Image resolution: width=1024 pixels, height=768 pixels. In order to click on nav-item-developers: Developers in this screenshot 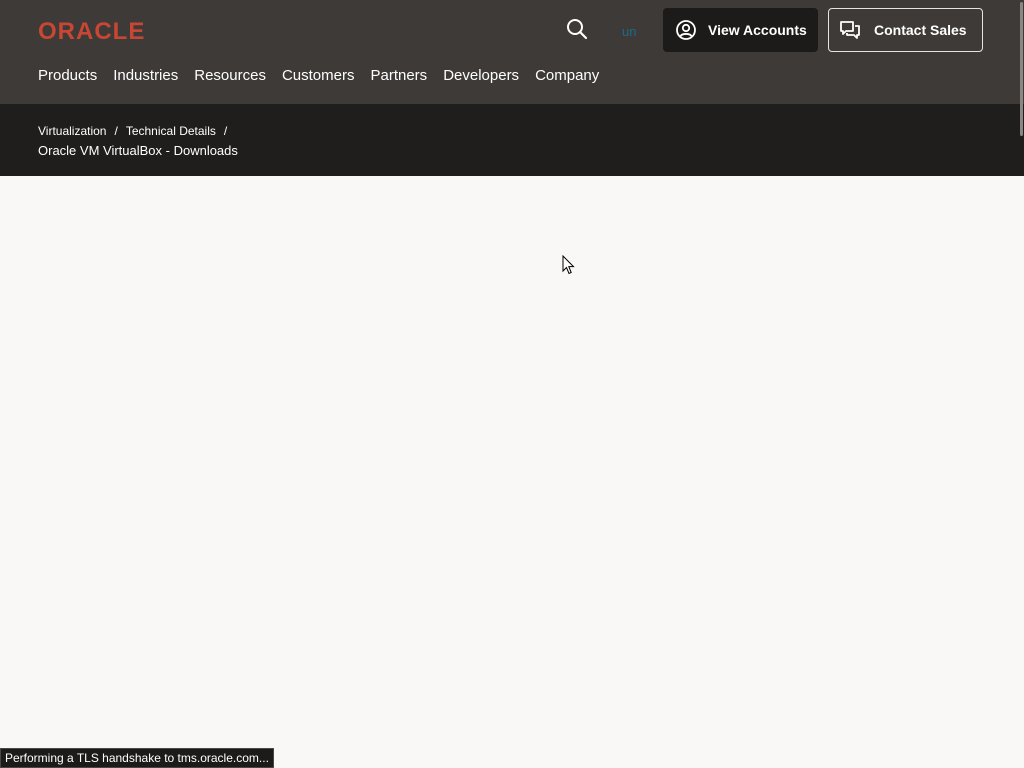, I will do `click(481, 76)`.